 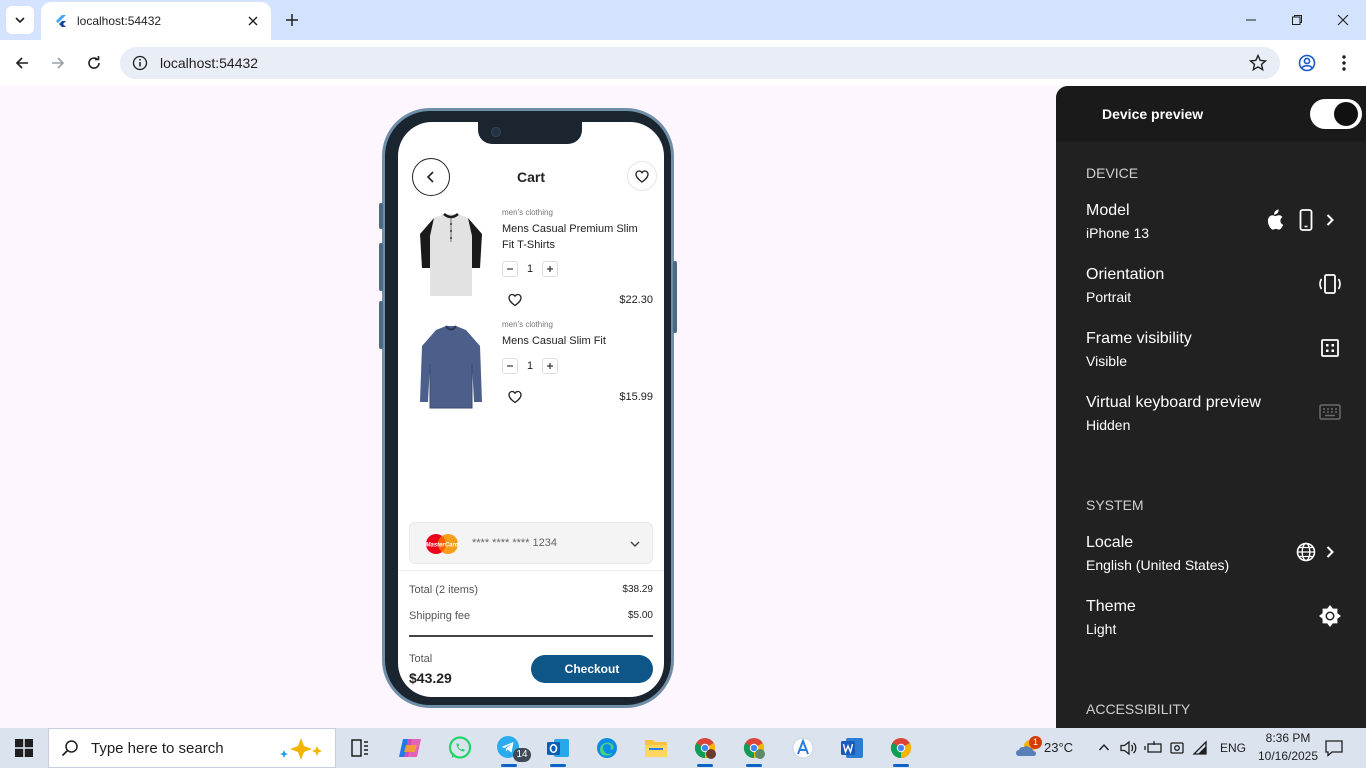 What do you see at coordinates (1216, 559) in the screenshot?
I see `locale-setting: Locale English (United States)` at bounding box center [1216, 559].